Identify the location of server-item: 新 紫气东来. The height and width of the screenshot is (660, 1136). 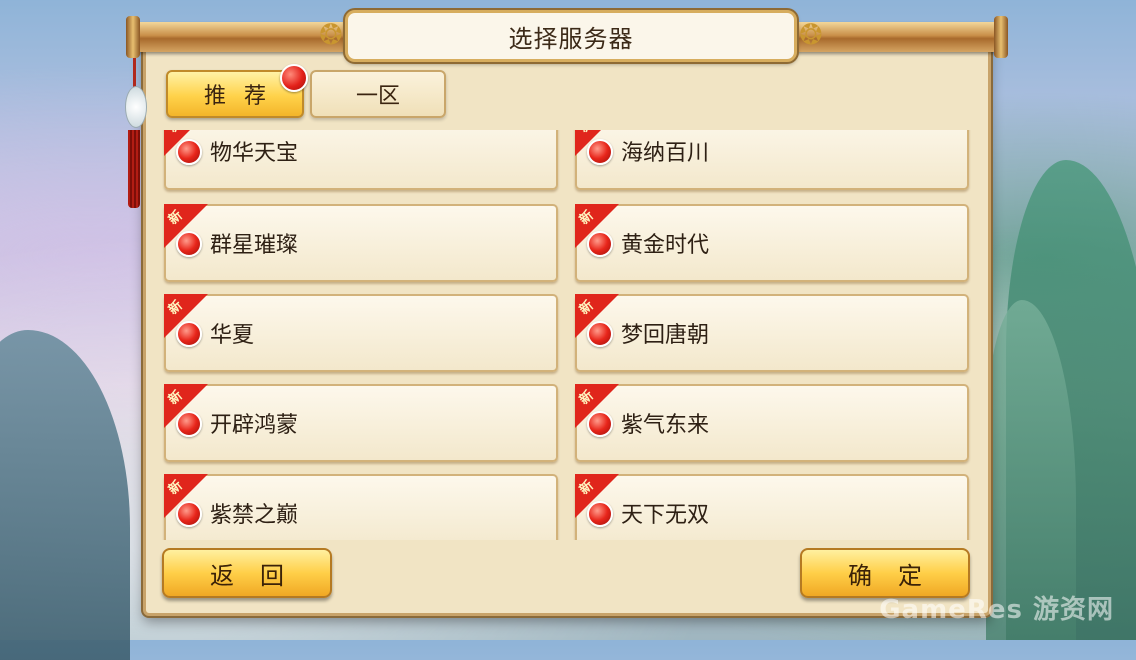
(772, 423).